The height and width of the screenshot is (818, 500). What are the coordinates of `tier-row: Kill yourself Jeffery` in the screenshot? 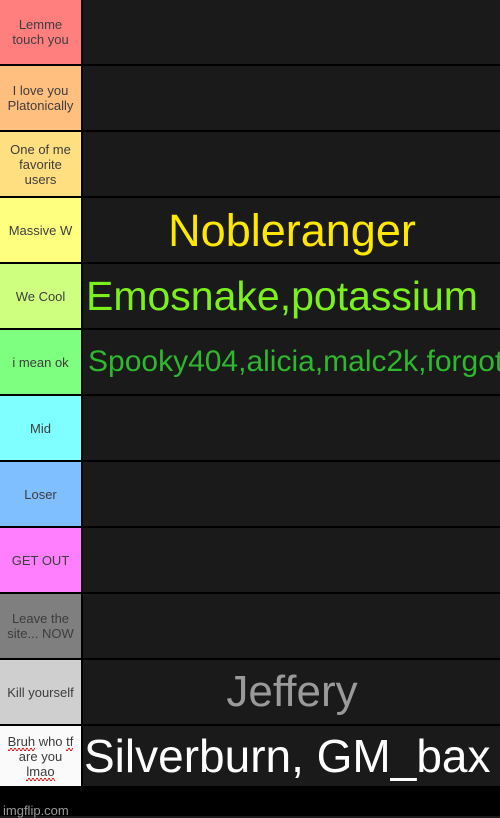 It's located at (250, 693).